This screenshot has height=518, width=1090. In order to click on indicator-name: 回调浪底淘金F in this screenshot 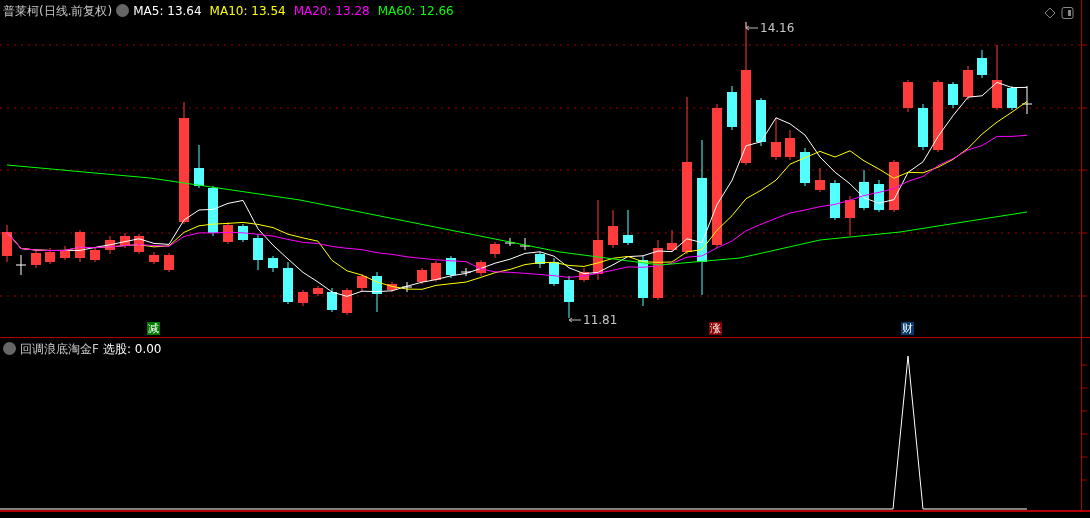, I will do `click(59, 349)`.